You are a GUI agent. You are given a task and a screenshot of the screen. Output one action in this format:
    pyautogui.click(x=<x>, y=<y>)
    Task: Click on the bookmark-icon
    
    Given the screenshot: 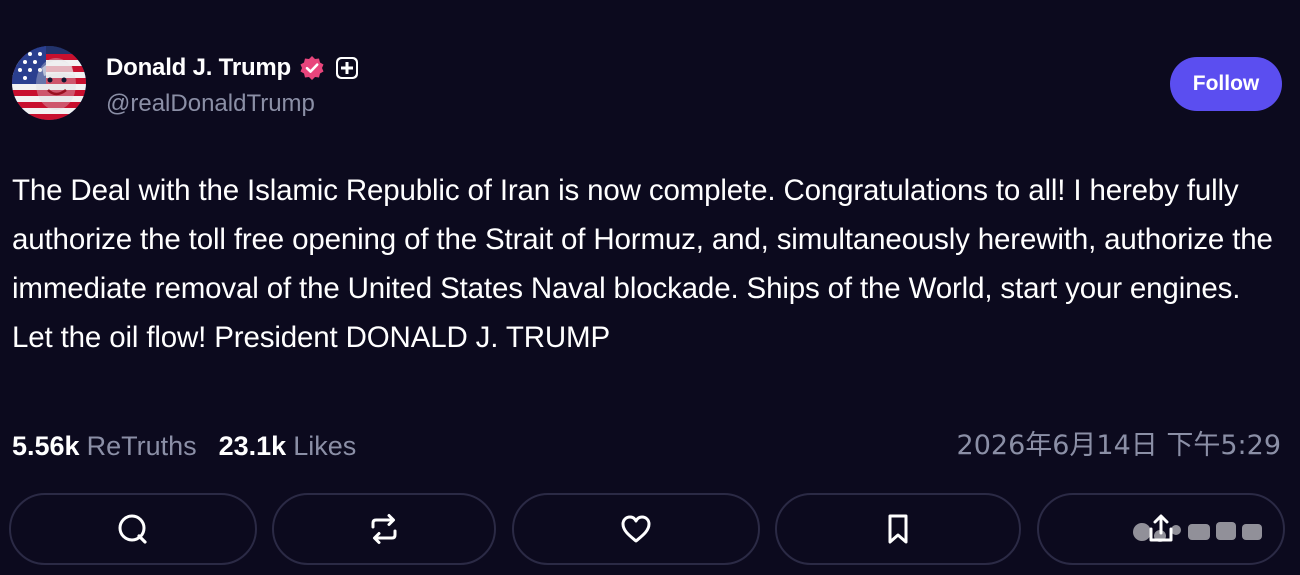 What is the action you would take?
    pyautogui.click(x=898, y=529)
    